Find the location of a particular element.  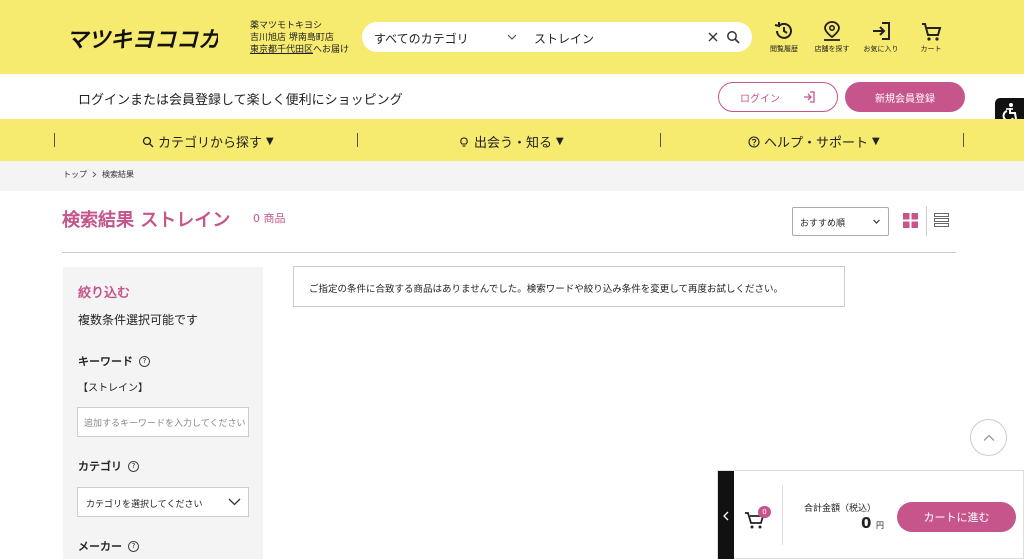

cart-drawer-toggle is located at coordinates (726, 515).